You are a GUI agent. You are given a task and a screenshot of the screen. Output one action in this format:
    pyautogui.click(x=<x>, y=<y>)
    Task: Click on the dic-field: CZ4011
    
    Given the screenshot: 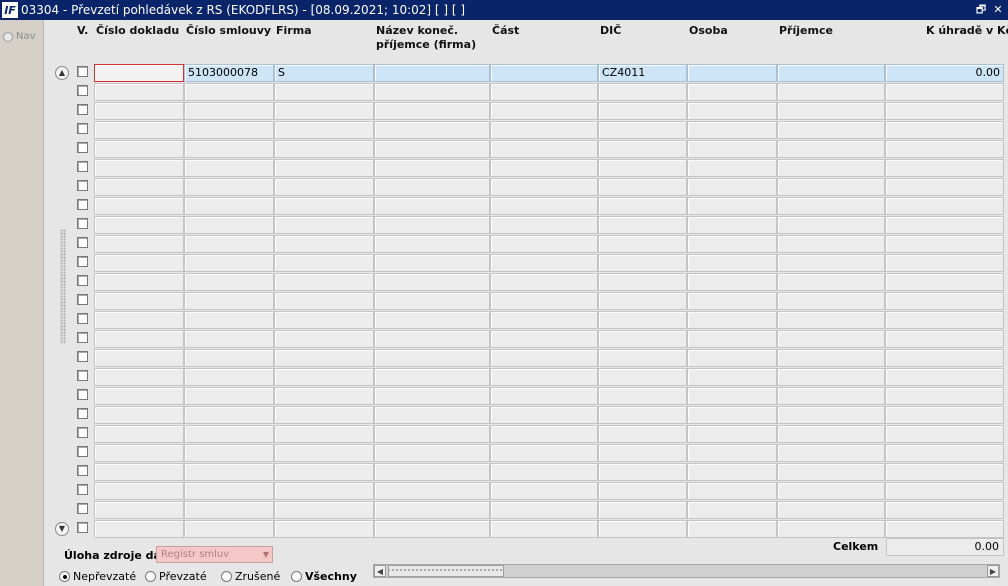 What is the action you would take?
    pyautogui.click(x=642, y=73)
    